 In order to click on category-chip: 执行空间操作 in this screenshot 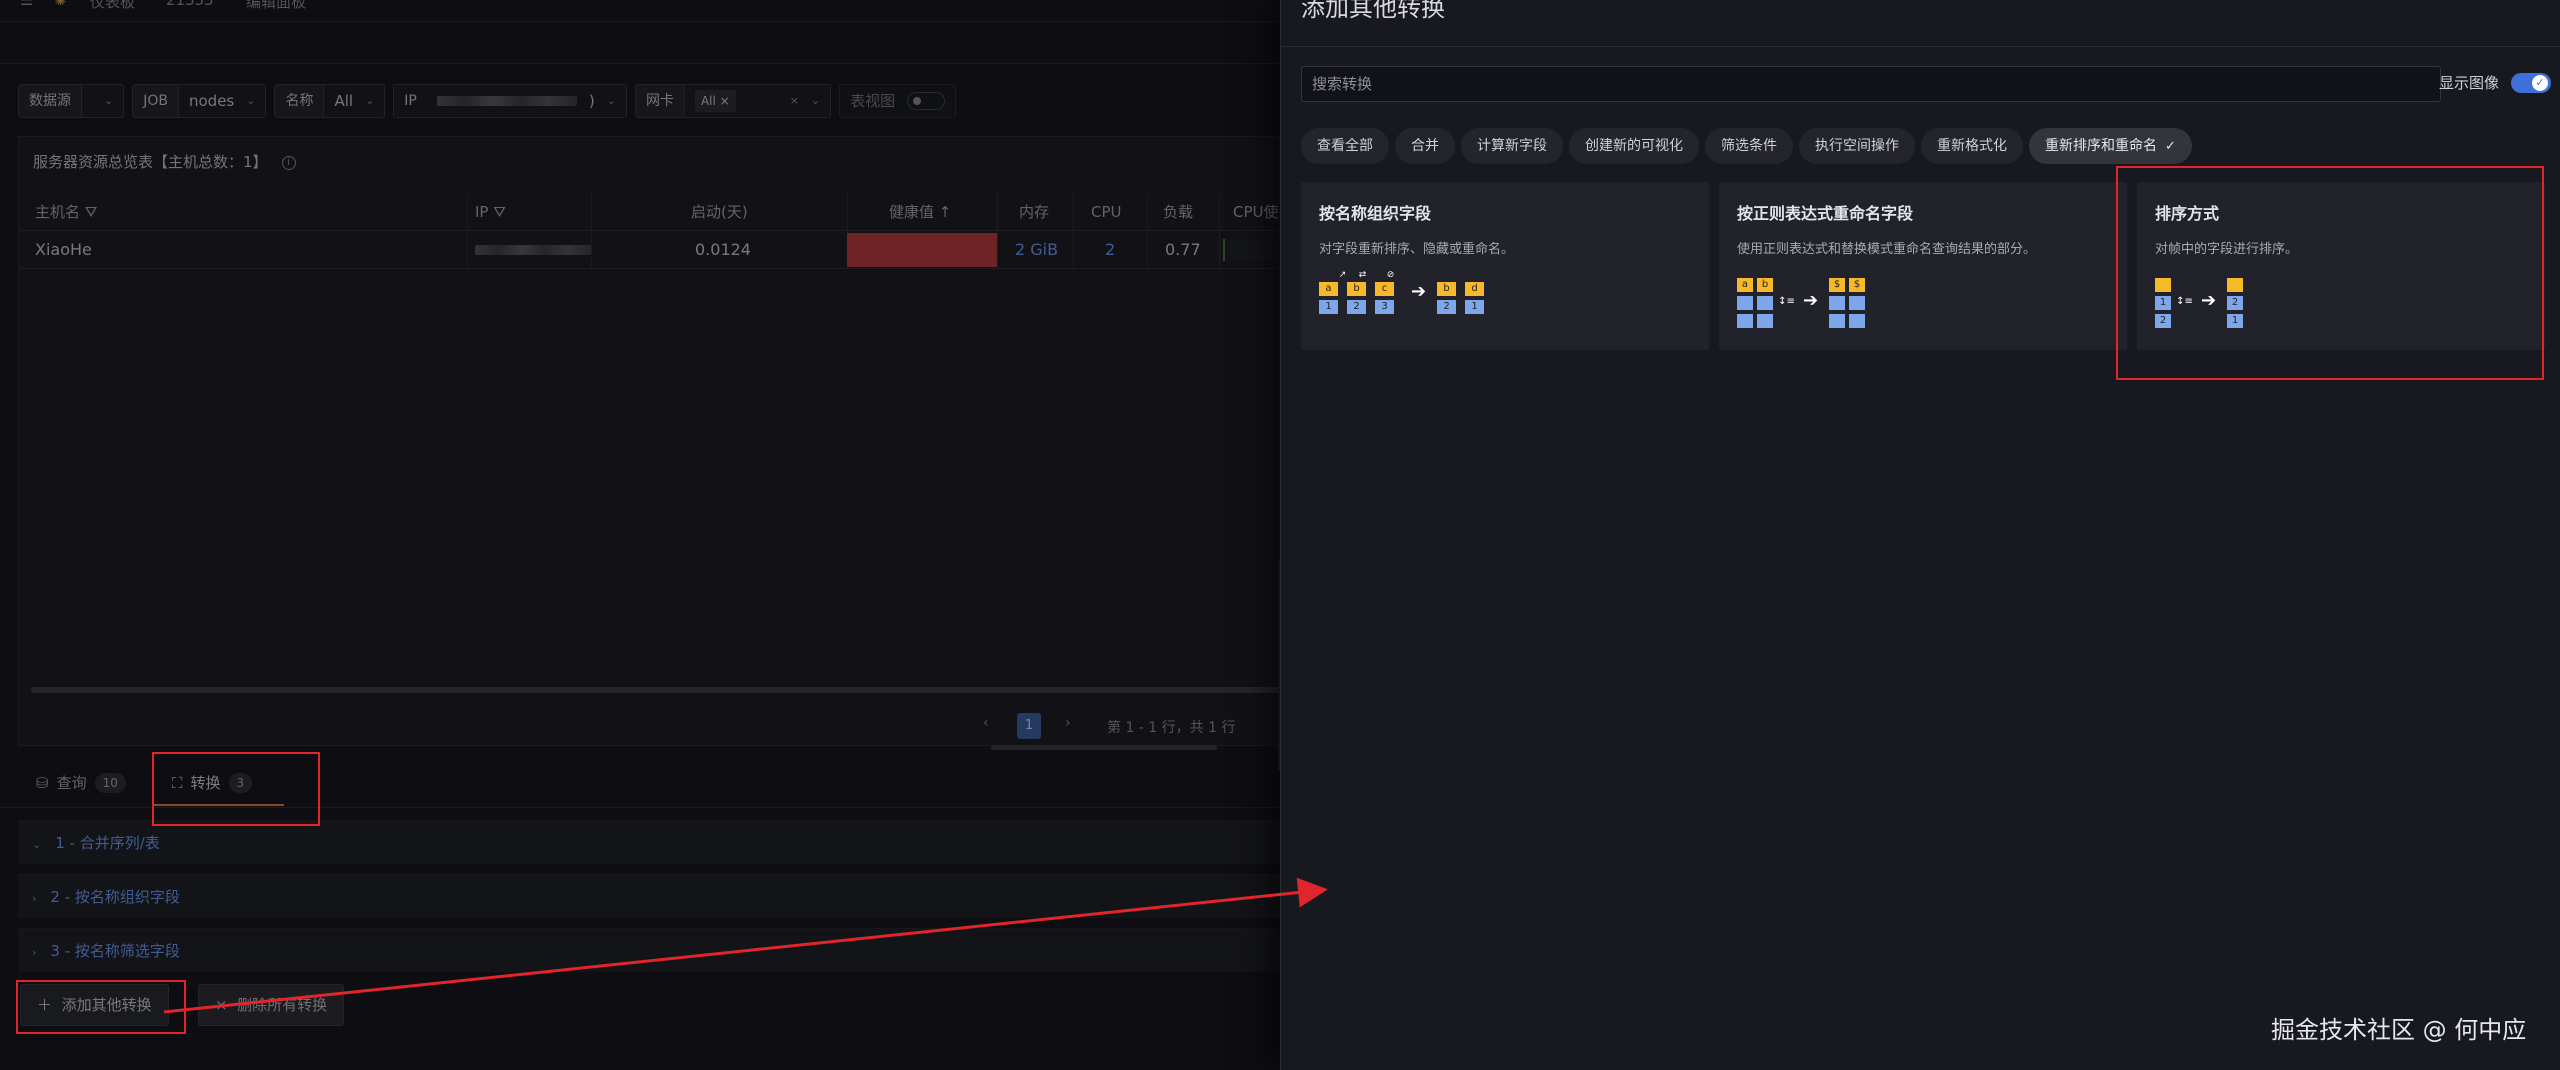, I will do `click(1857, 146)`.